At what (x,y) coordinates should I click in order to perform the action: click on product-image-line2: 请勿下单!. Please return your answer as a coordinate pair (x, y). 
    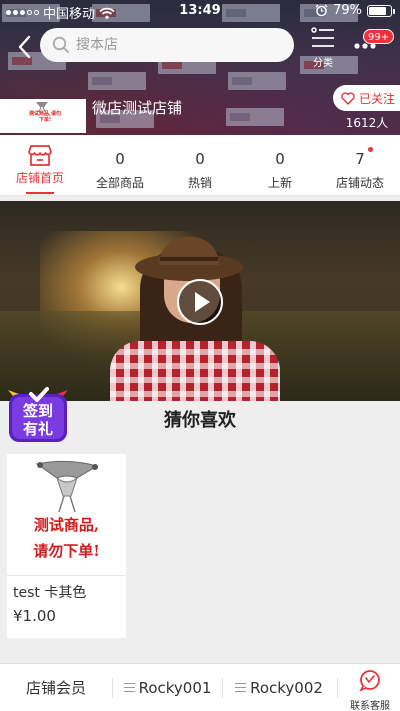
    Looking at the image, I should click on (66, 551).